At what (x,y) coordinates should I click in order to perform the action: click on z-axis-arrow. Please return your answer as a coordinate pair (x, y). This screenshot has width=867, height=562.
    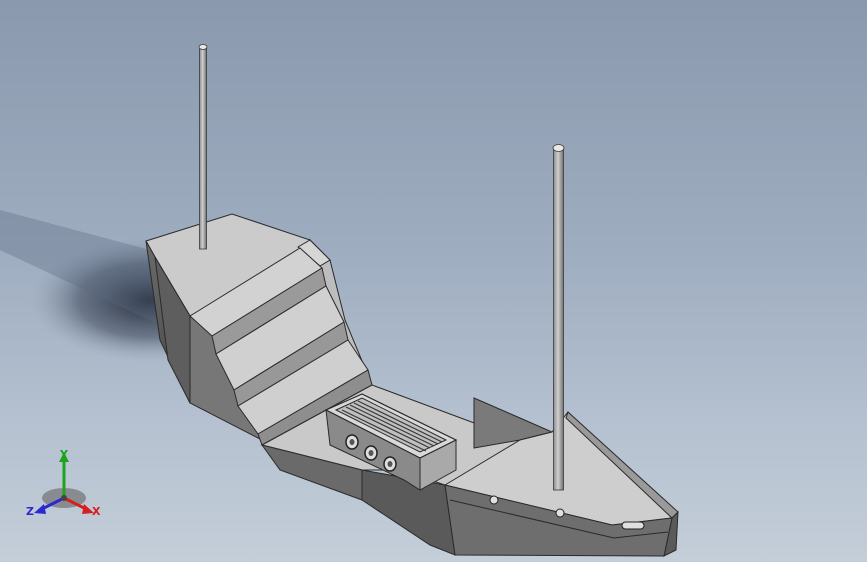
    Looking at the image, I should click on (40, 509).